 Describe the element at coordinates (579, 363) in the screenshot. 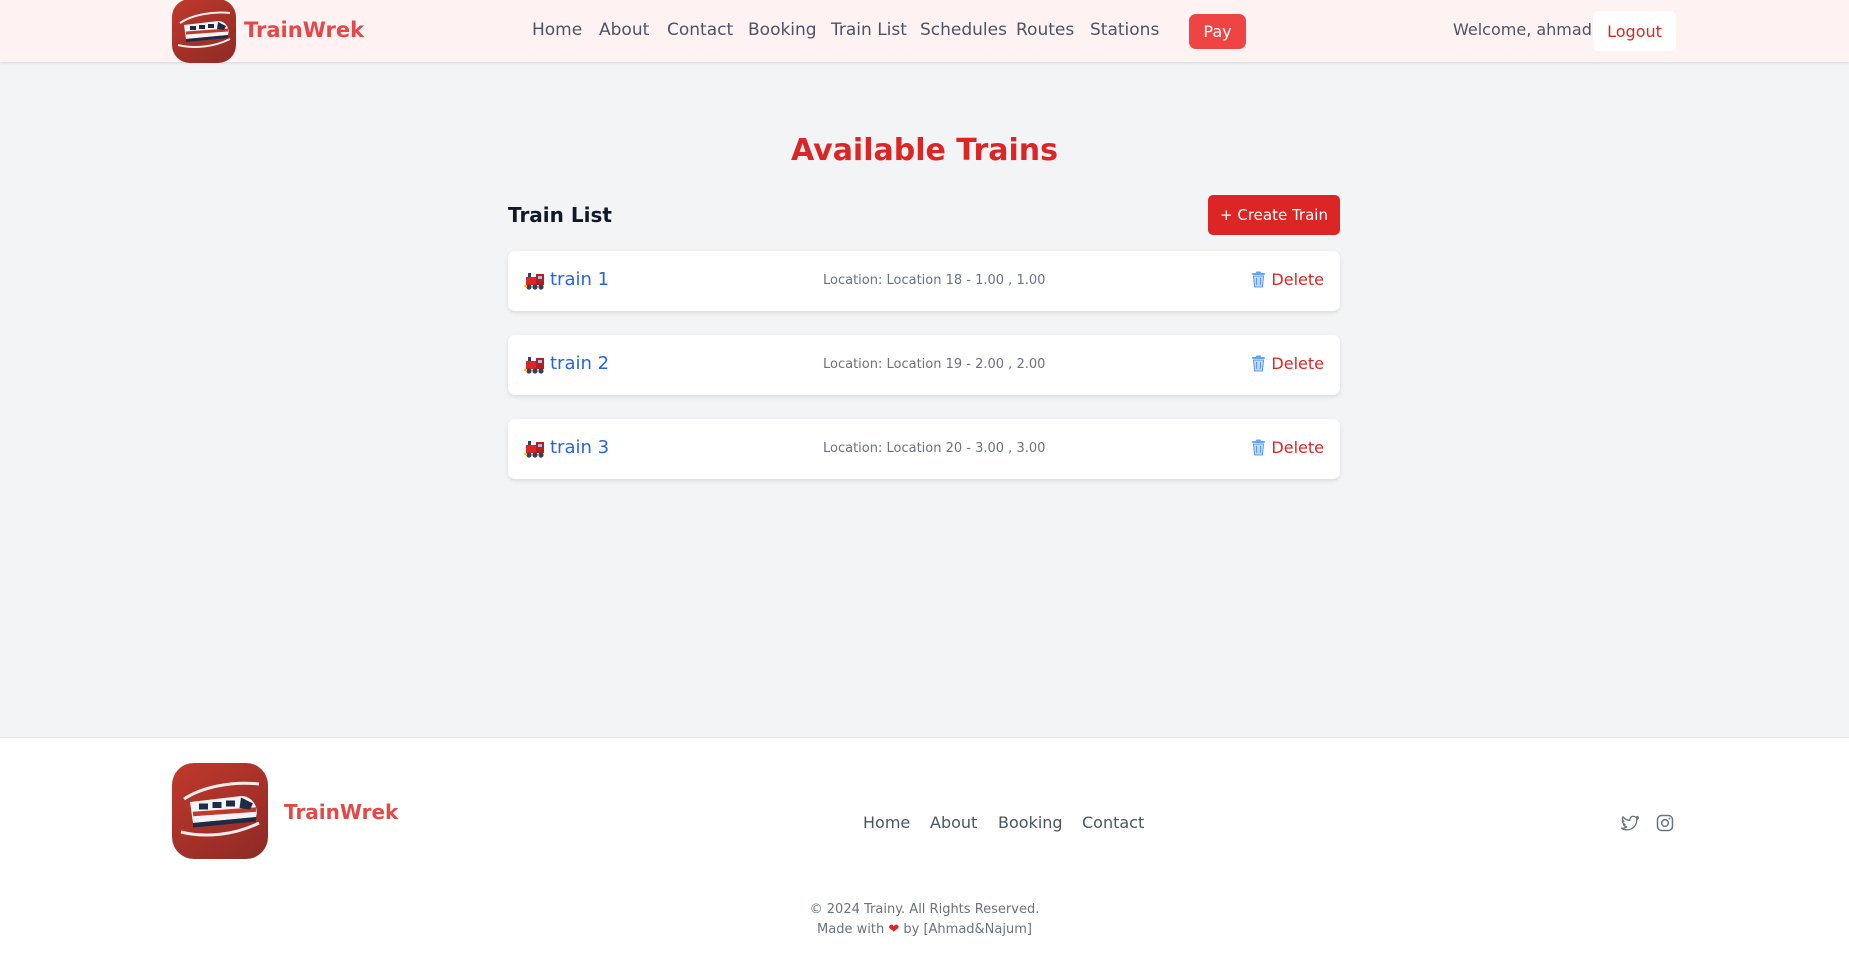

I see `train-name-link: train 2` at that location.